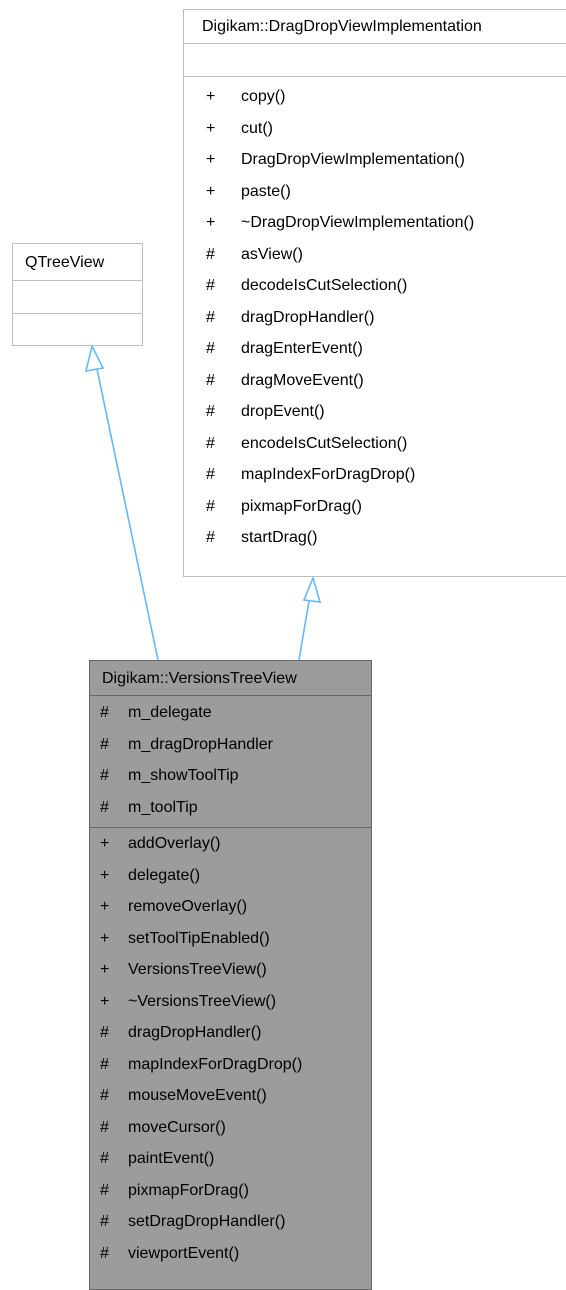  Describe the element at coordinates (257, 128) in the screenshot. I see `operation-name: cut()` at that location.